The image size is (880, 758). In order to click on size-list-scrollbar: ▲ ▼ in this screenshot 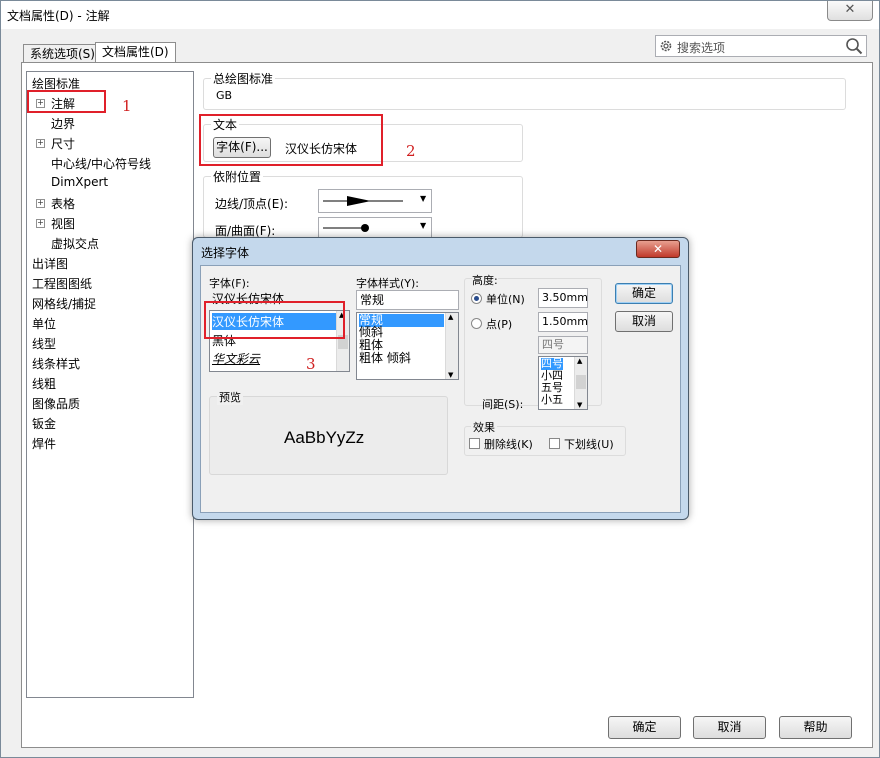, I will do `click(580, 383)`.